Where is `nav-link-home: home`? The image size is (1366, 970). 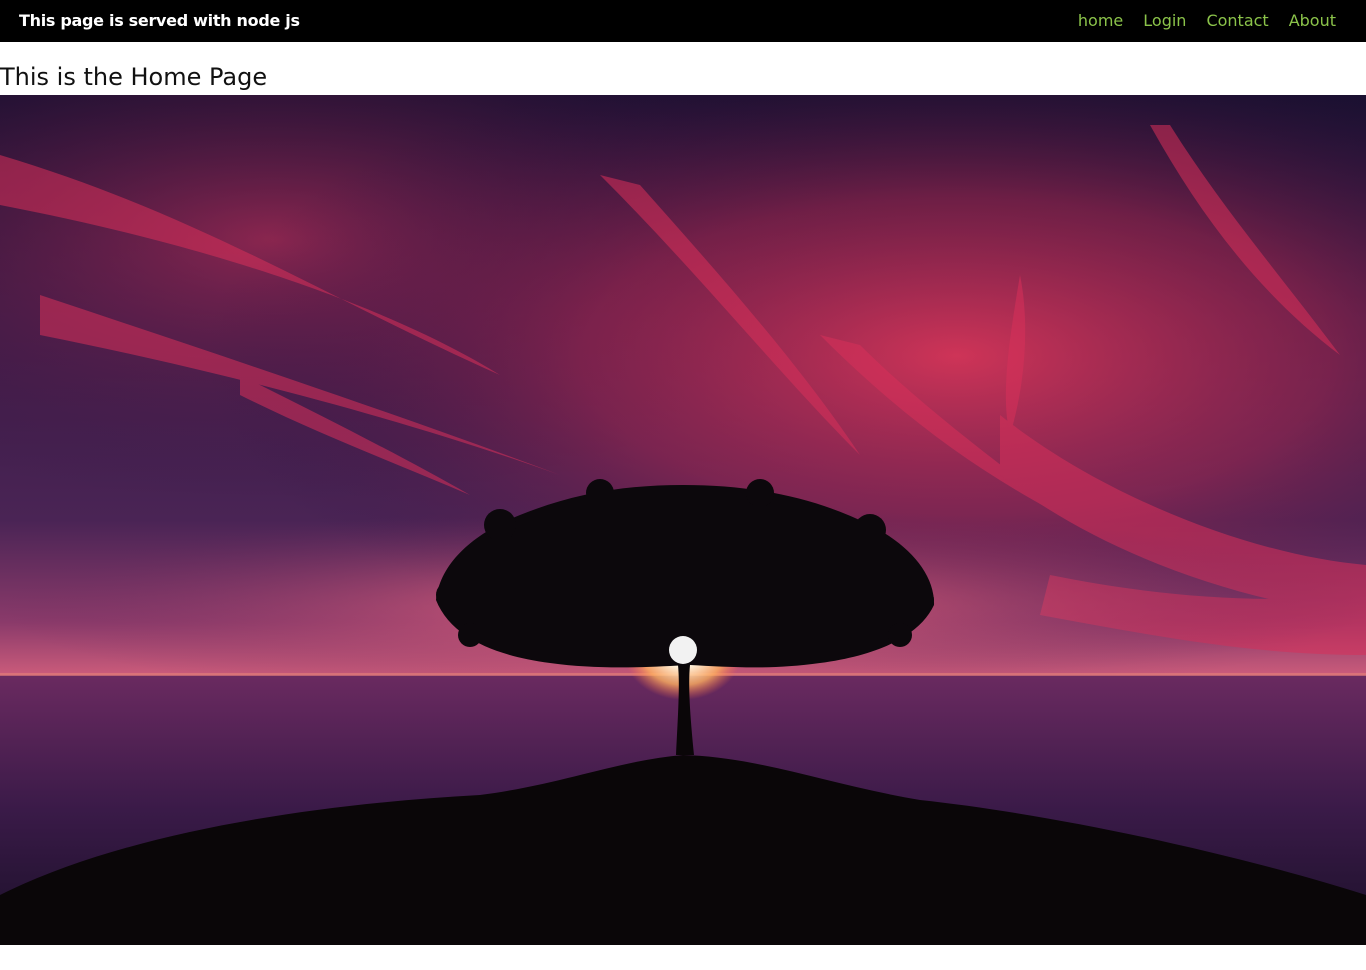
nav-link-home: home is located at coordinates (1100, 20).